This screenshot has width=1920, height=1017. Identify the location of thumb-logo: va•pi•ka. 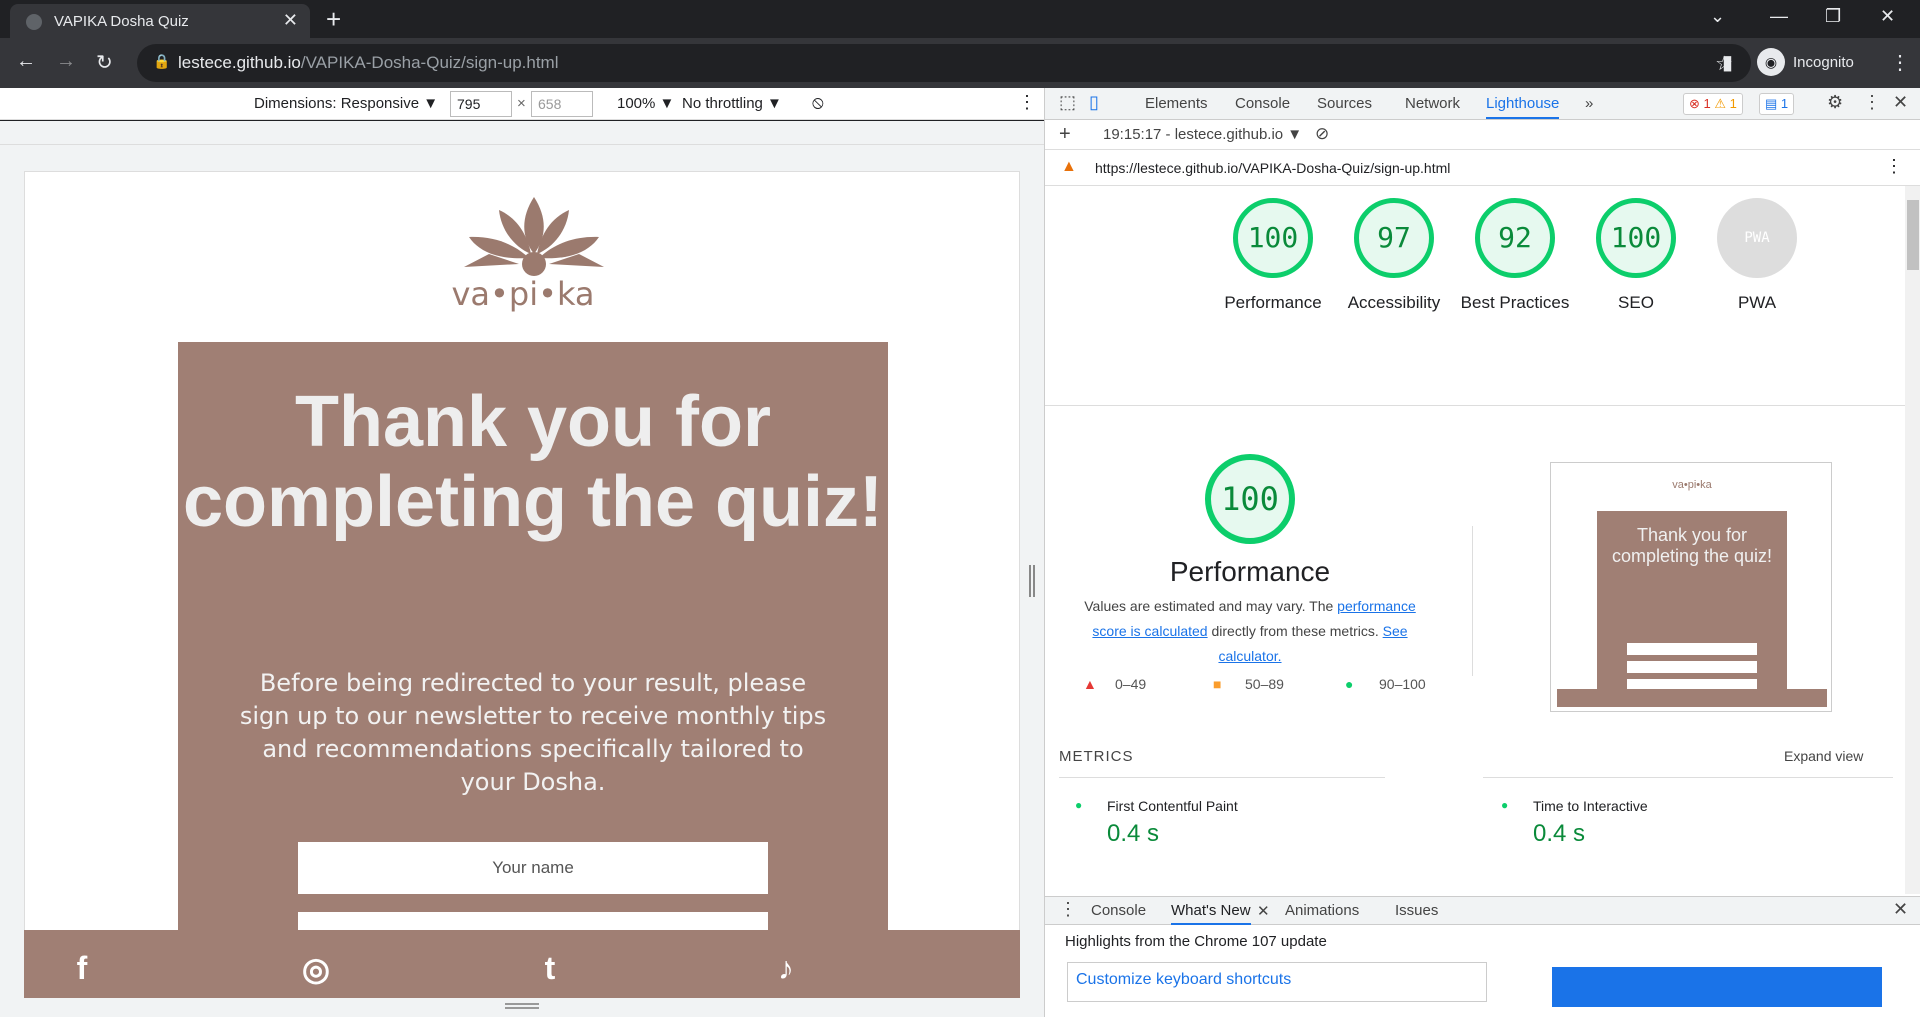
(1692, 485).